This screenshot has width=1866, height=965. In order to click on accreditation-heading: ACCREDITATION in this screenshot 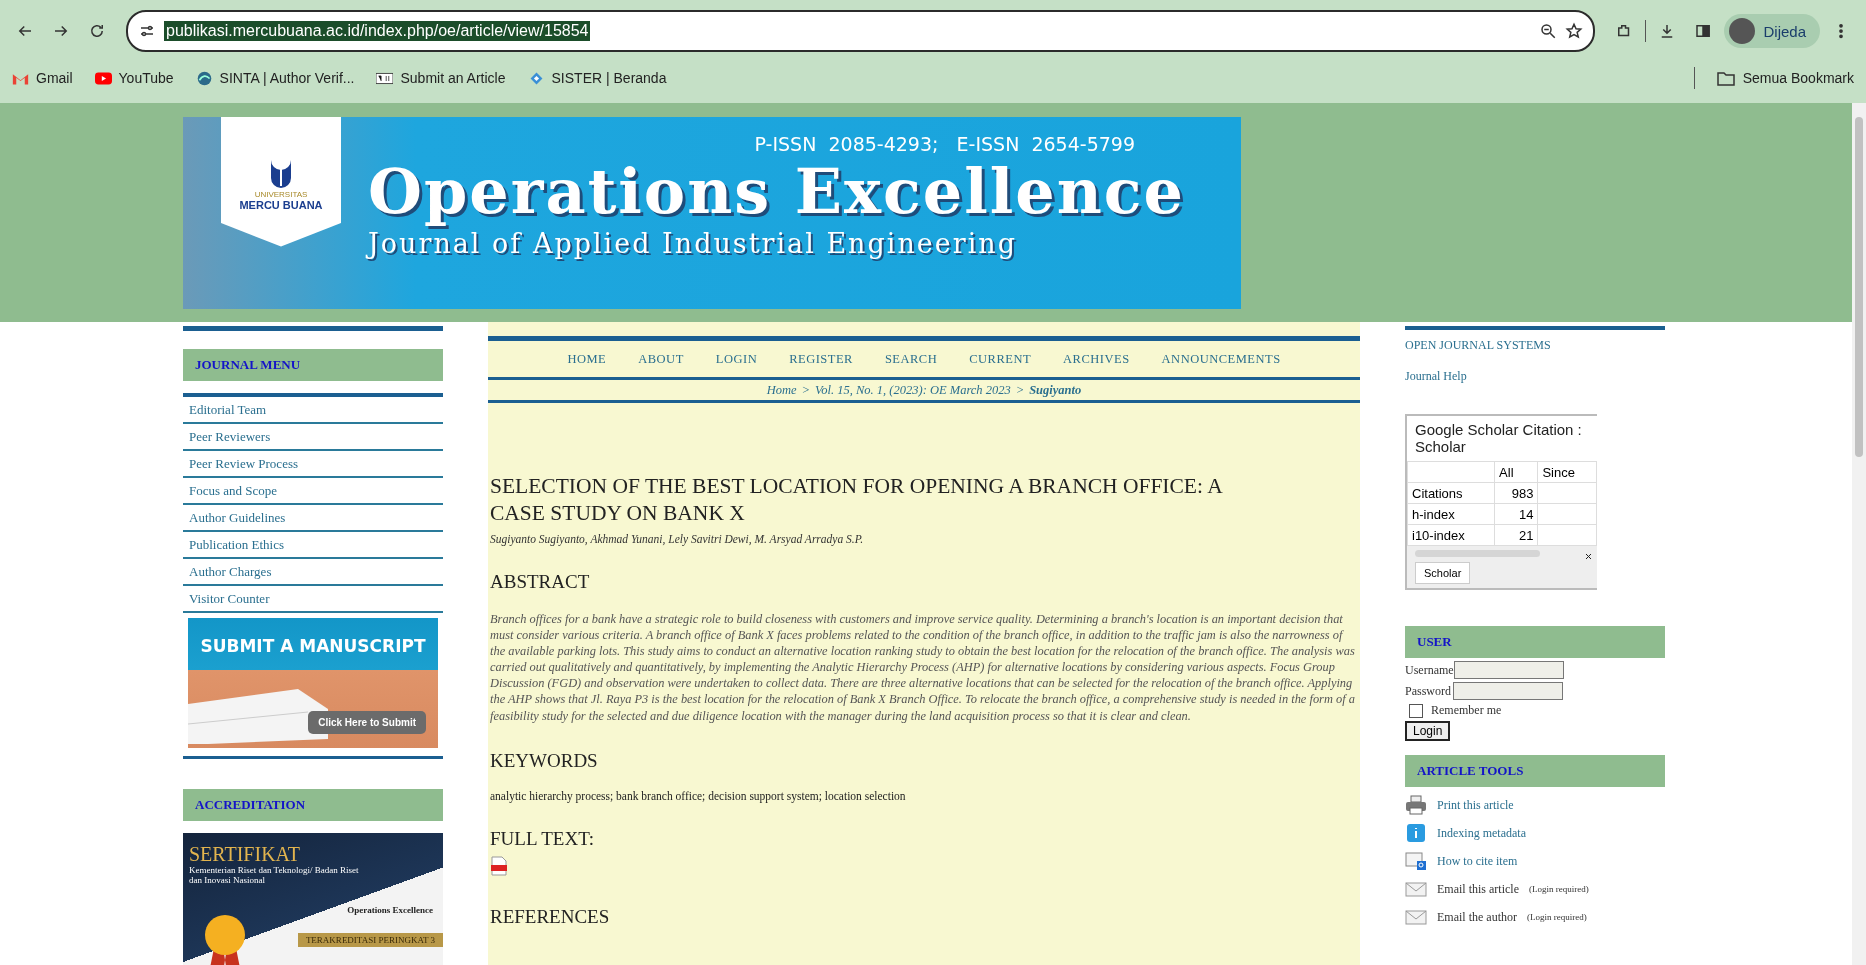, I will do `click(313, 805)`.